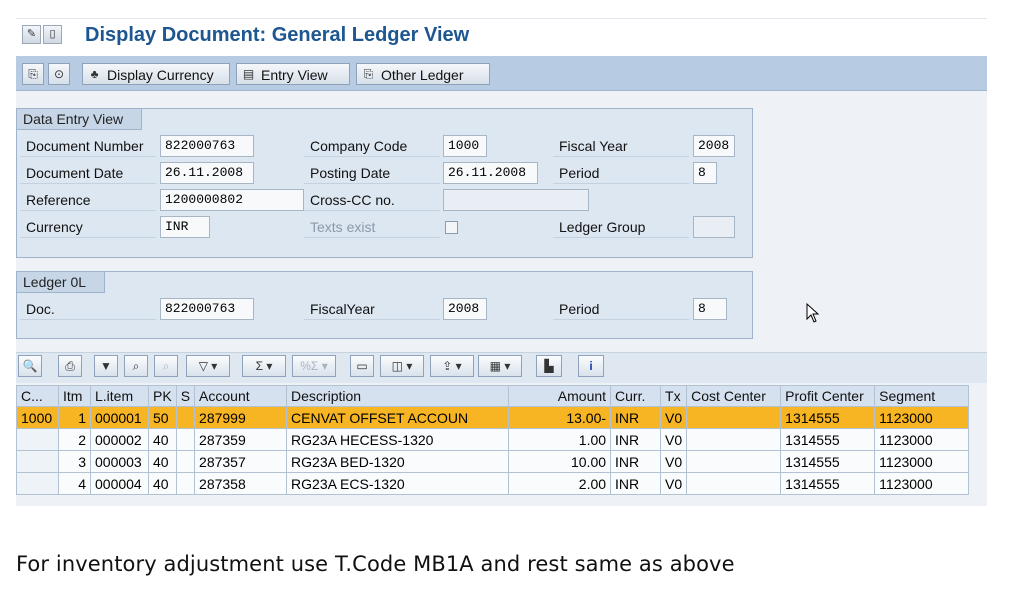 The image size is (1012, 594). I want to click on cell-account: 287357, so click(241, 461).